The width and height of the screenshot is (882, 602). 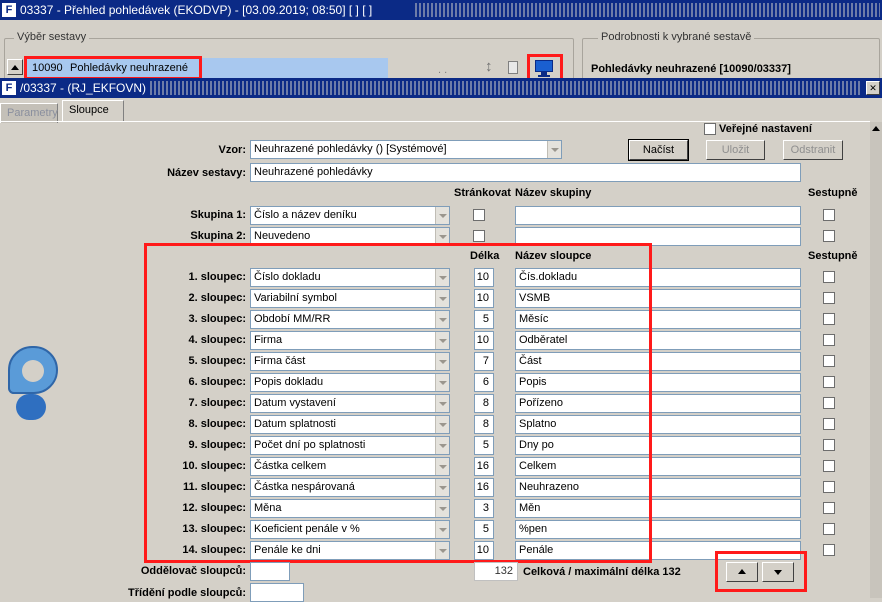 I want to click on tab-parametry: Parametry, so click(x=29, y=113).